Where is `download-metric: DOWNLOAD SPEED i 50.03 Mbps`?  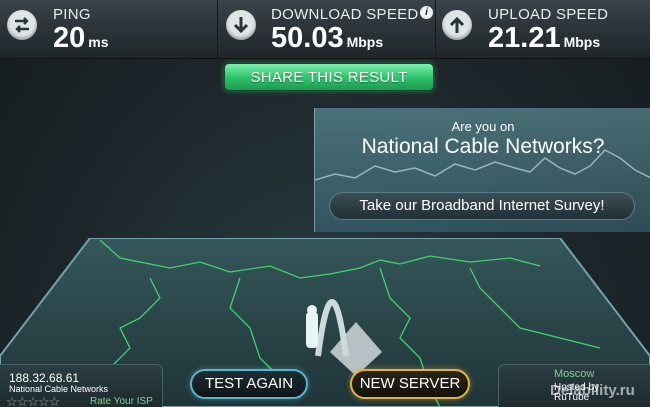 download-metric: DOWNLOAD SPEED i 50.03 Mbps is located at coordinates (327, 29).